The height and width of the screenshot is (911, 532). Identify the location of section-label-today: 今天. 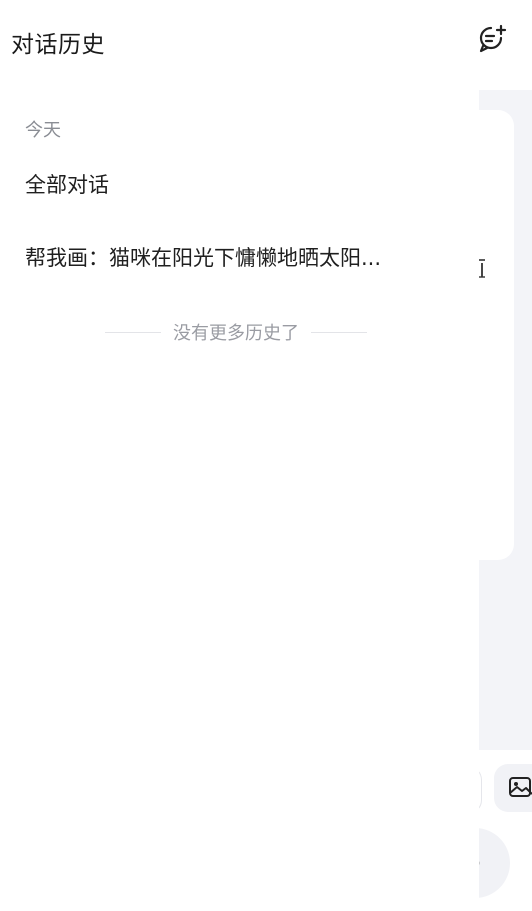
(43, 130).